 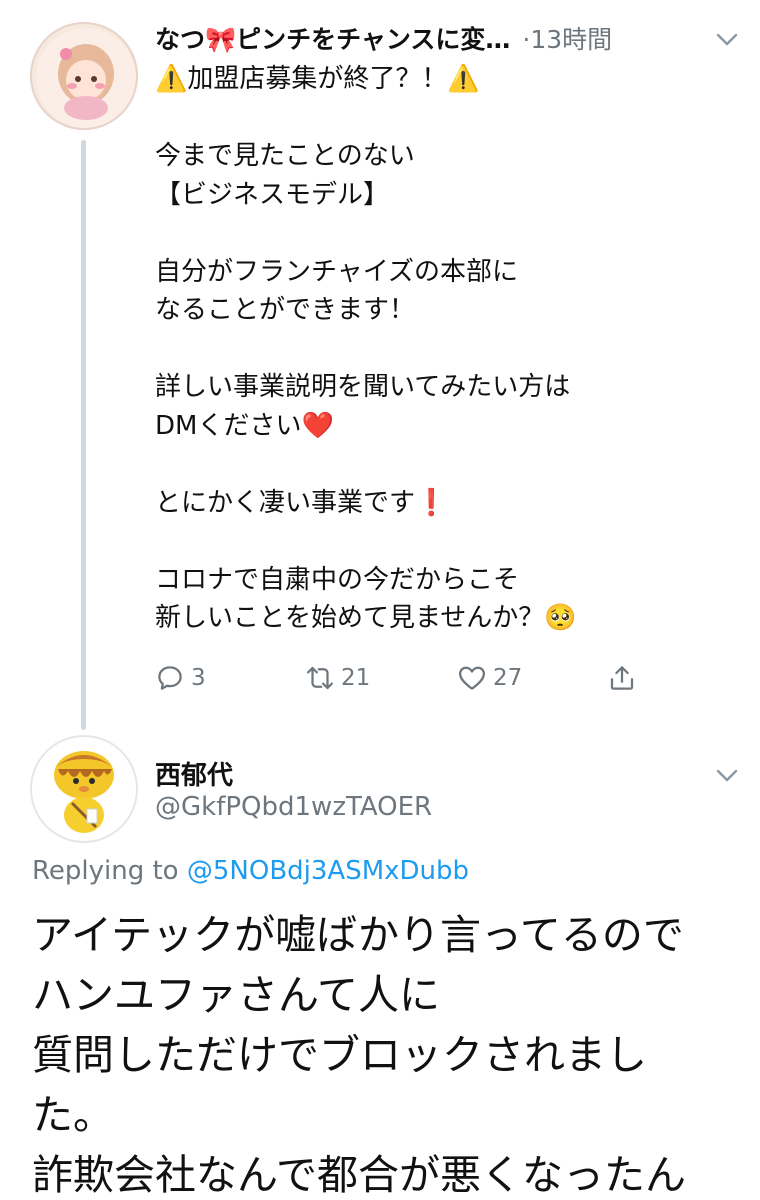 I want to click on tweet-text-line: とにかく凄い事業です❗️, so click(x=301, y=502).